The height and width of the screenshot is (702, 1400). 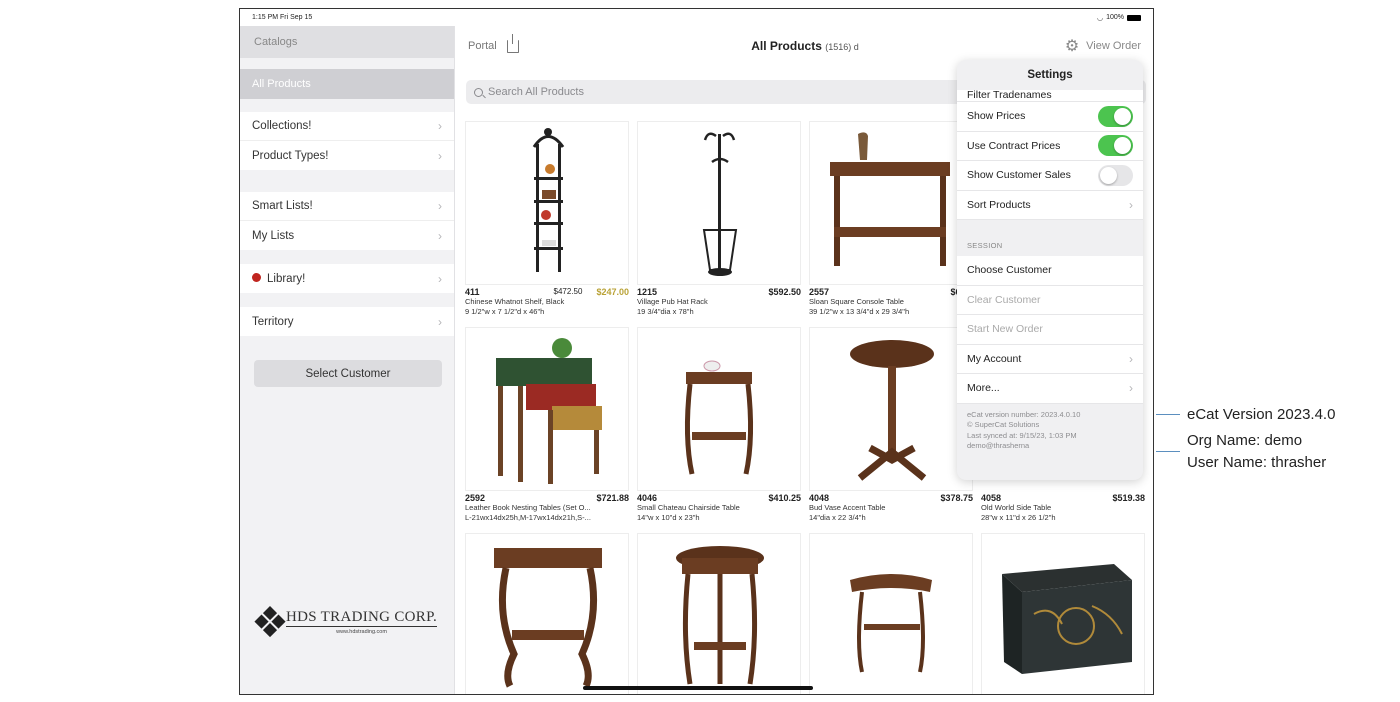 What do you see at coordinates (472, 292) in the screenshot?
I see `product-sku: 411` at bounding box center [472, 292].